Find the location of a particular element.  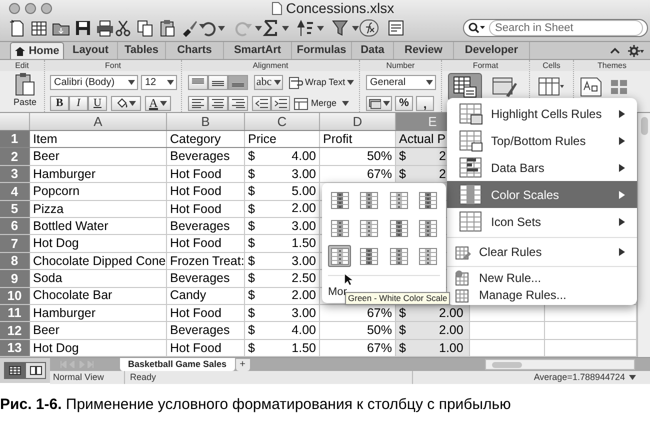

toolbox-icon is located at coordinates (396, 28).